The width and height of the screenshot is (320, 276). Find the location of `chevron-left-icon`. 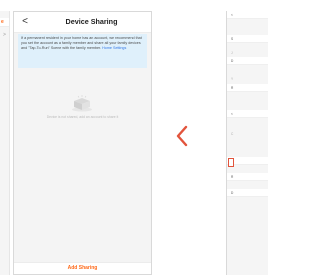

chevron-left-icon is located at coordinates (182, 136).